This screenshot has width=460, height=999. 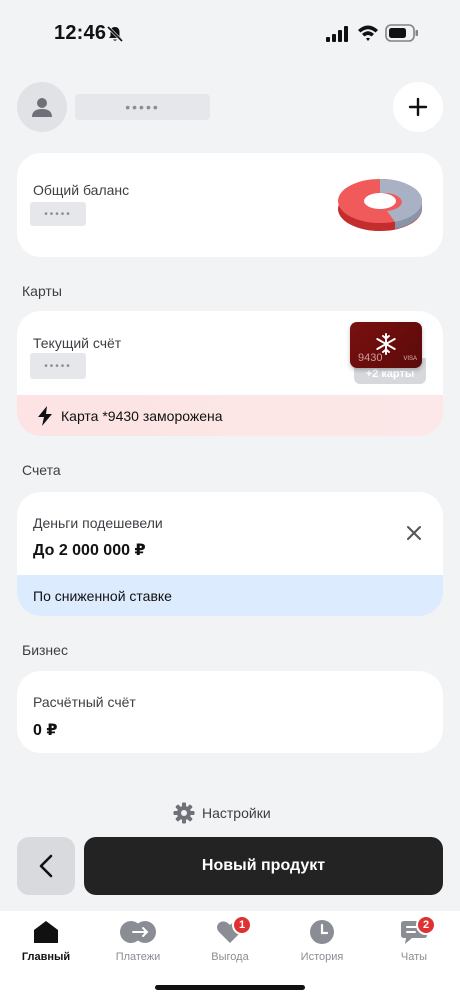 What do you see at coordinates (45, 730) in the screenshot?
I see `business-account-amount: 0 ₽` at bounding box center [45, 730].